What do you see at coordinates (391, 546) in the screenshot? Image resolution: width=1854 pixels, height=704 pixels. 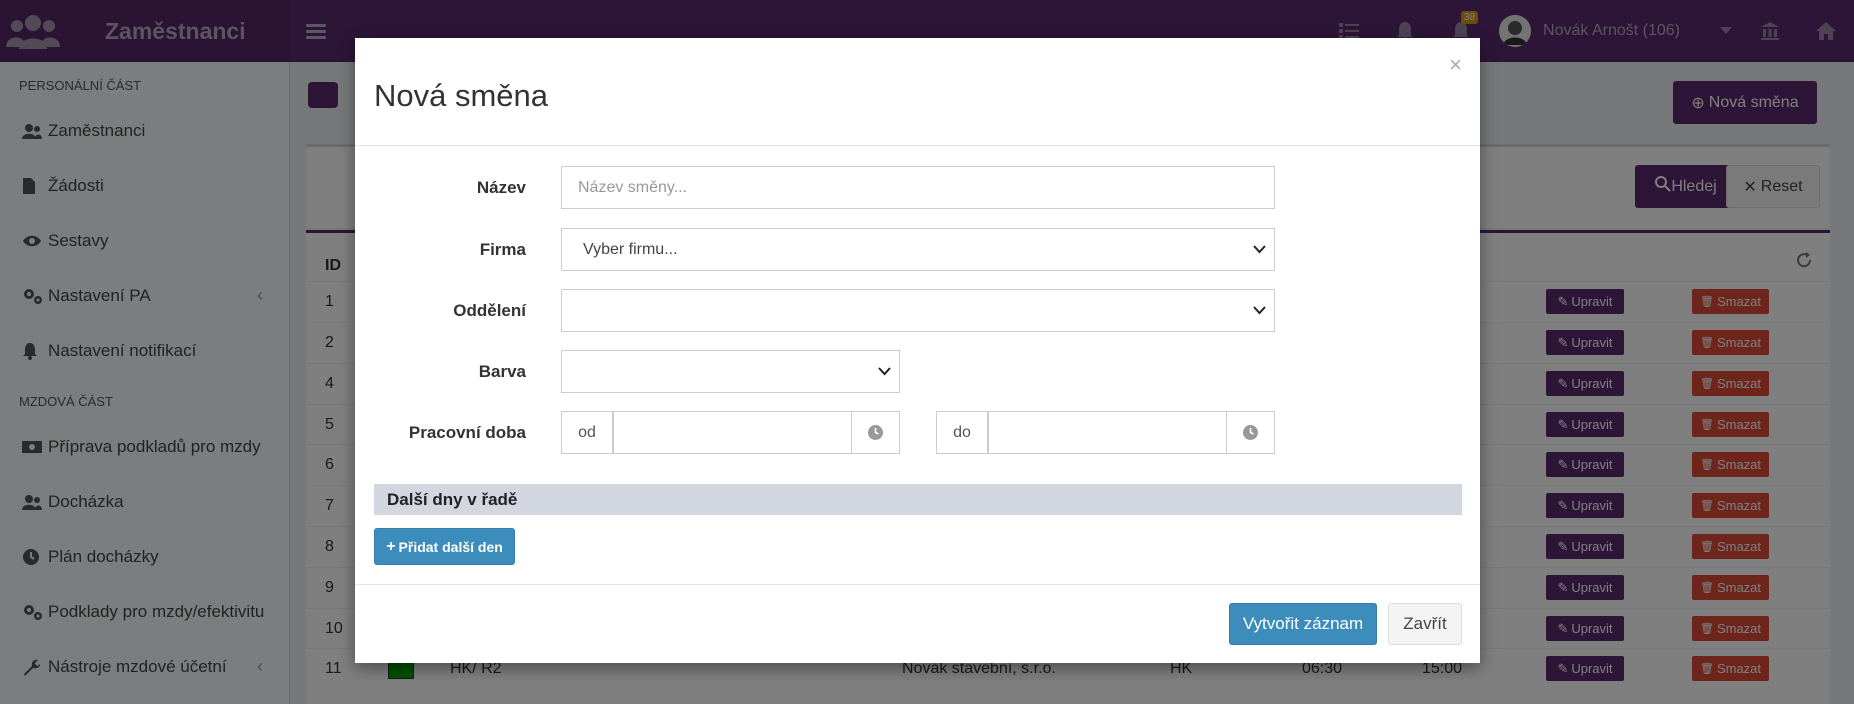 I see `plus-icon: +` at bounding box center [391, 546].